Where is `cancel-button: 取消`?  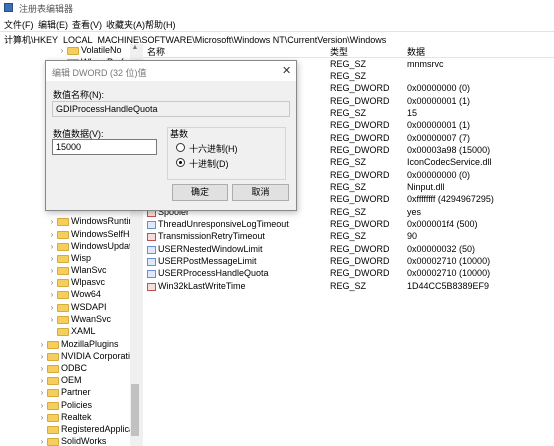 cancel-button: 取消 is located at coordinates (260, 192).